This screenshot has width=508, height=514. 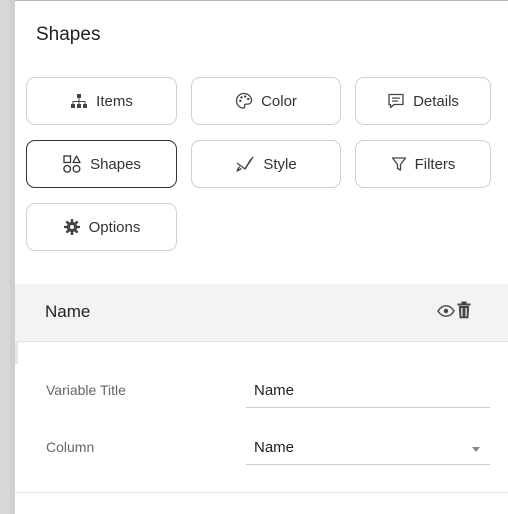 What do you see at coordinates (261, 492) in the screenshot?
I see `bottom-divider` at bounding box center [261, 492].